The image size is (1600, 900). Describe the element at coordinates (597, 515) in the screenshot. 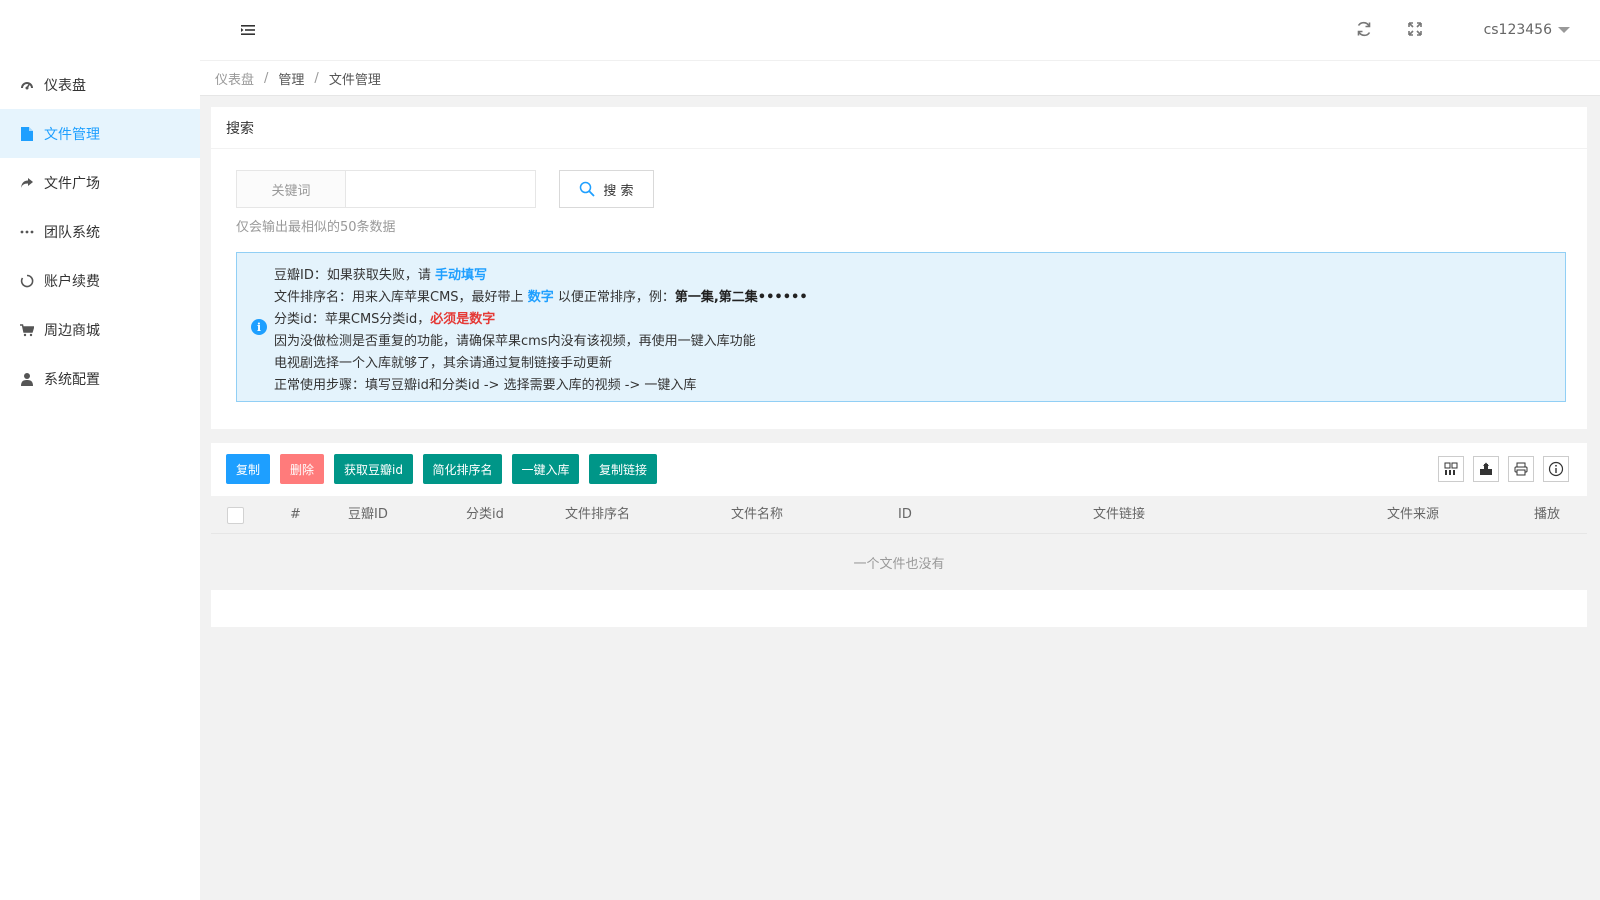

I see `column-header-sort-name: 文件排序名` at that location.